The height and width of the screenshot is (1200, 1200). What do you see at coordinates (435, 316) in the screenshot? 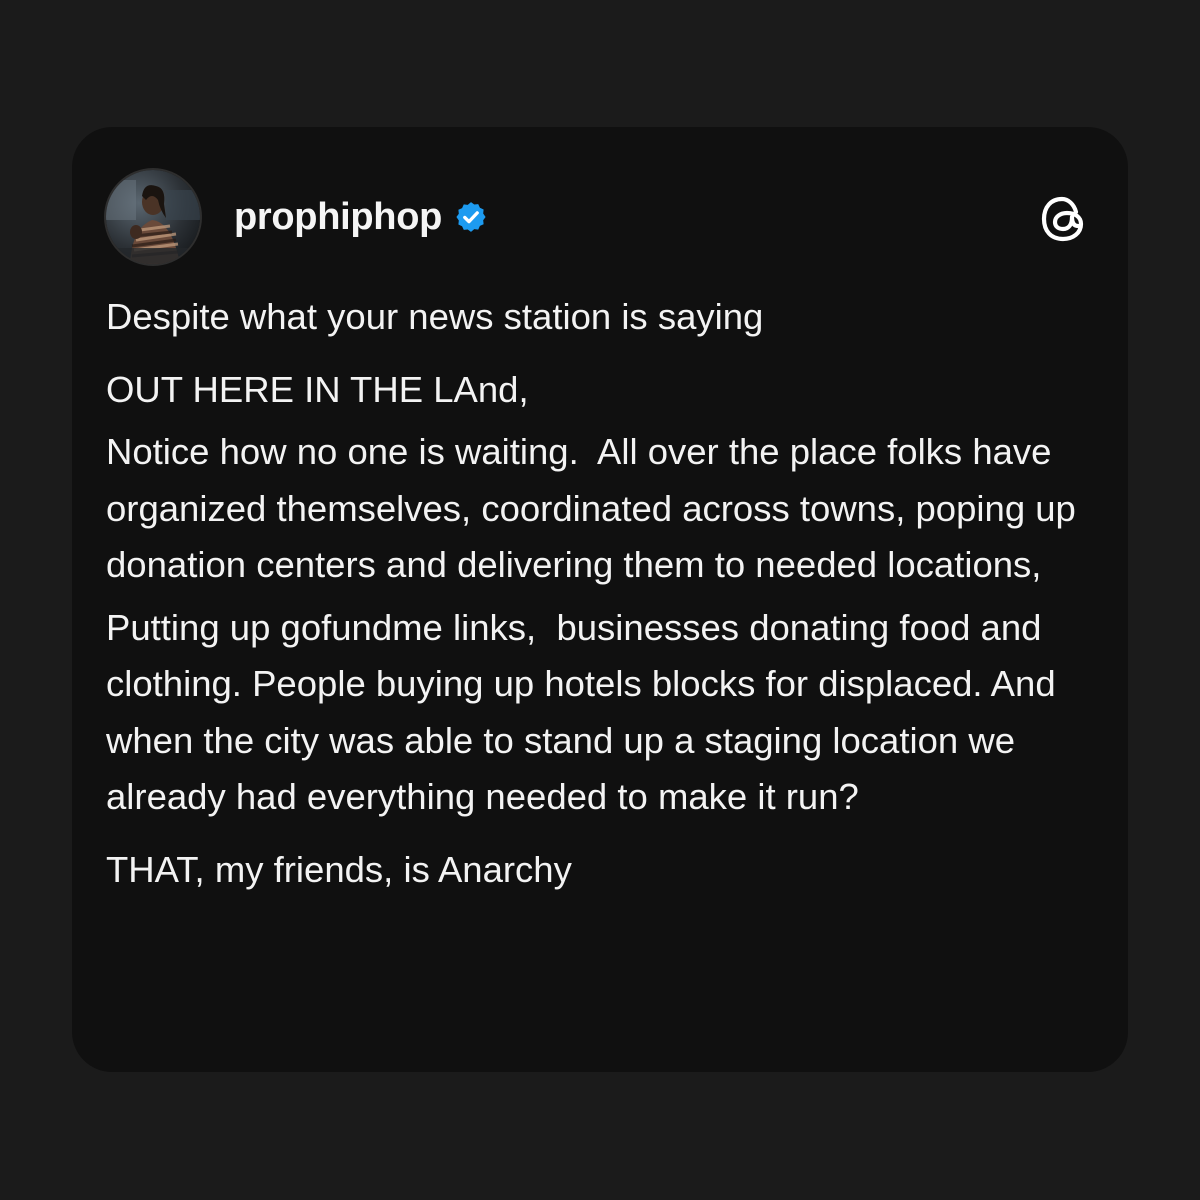
I see `post-paragraph: Despite what your news station is saying` at bounding box center [435, 316].